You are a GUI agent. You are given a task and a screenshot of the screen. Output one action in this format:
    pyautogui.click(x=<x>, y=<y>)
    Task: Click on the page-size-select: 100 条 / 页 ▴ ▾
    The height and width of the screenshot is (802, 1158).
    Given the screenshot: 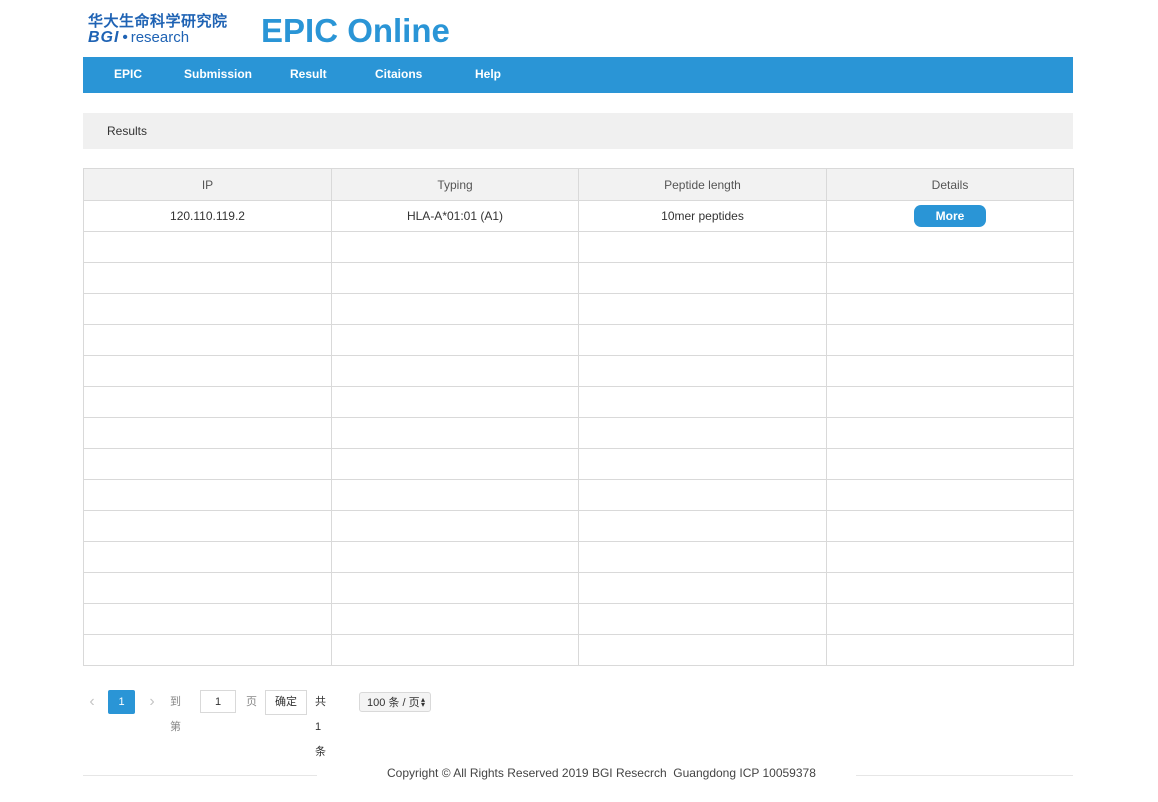 What is the action you would take?
    pyautogui.click(x=395, y=702)
    